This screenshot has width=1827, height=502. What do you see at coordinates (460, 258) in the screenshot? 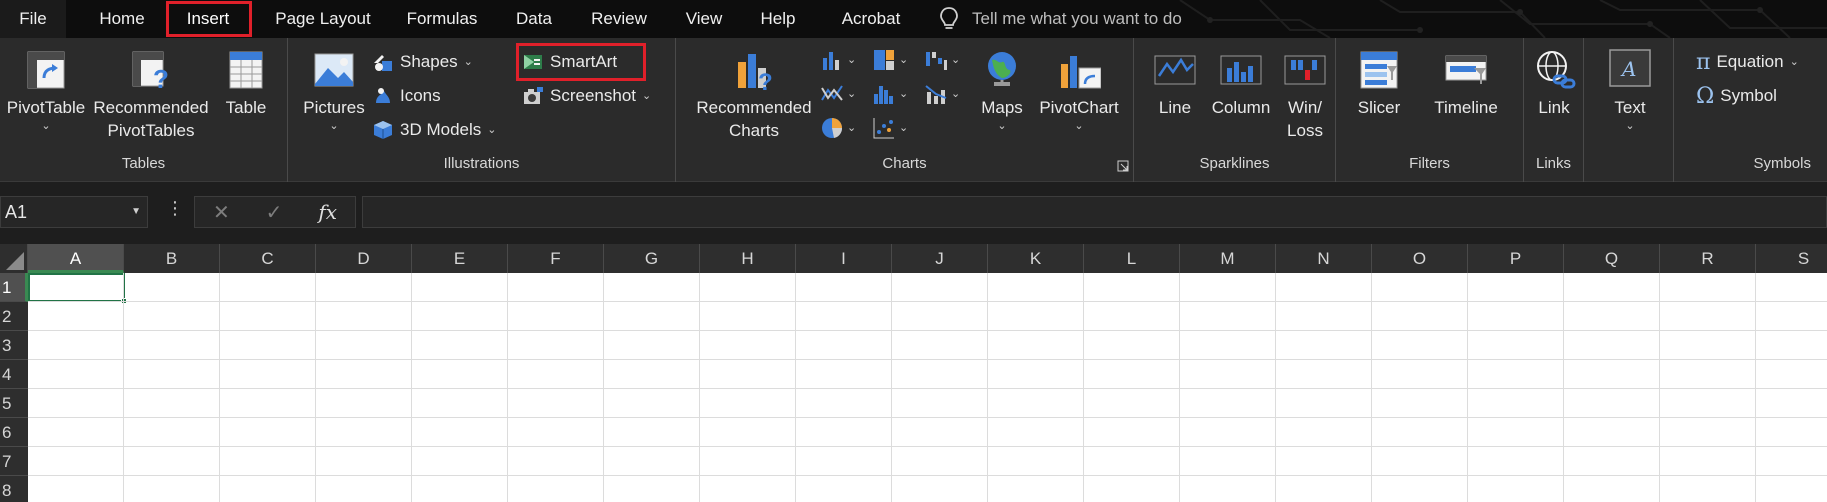
I see `column-header-e: E` at bounding box center [460, 258].